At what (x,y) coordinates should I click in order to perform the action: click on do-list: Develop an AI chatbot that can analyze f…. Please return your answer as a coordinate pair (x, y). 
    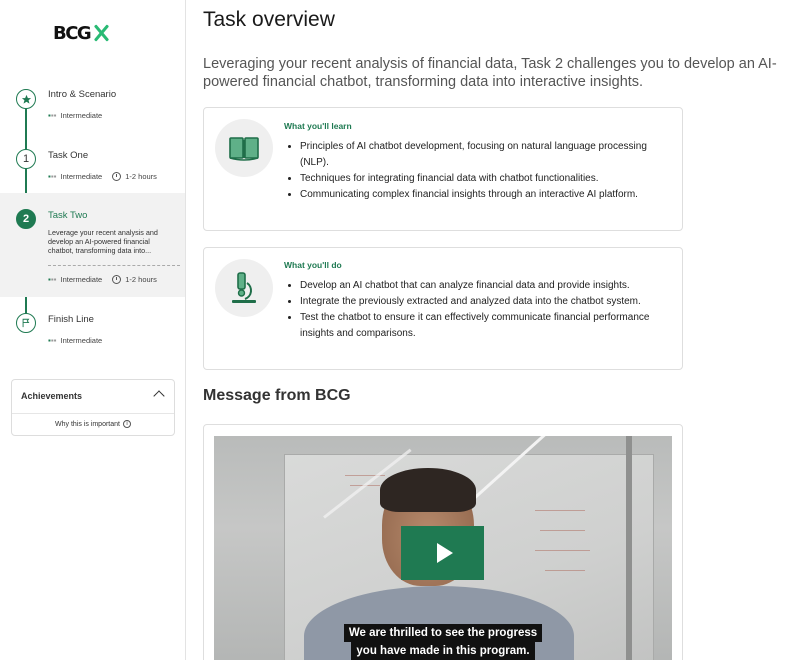
    Looking at the image, I should click on (476, 310).